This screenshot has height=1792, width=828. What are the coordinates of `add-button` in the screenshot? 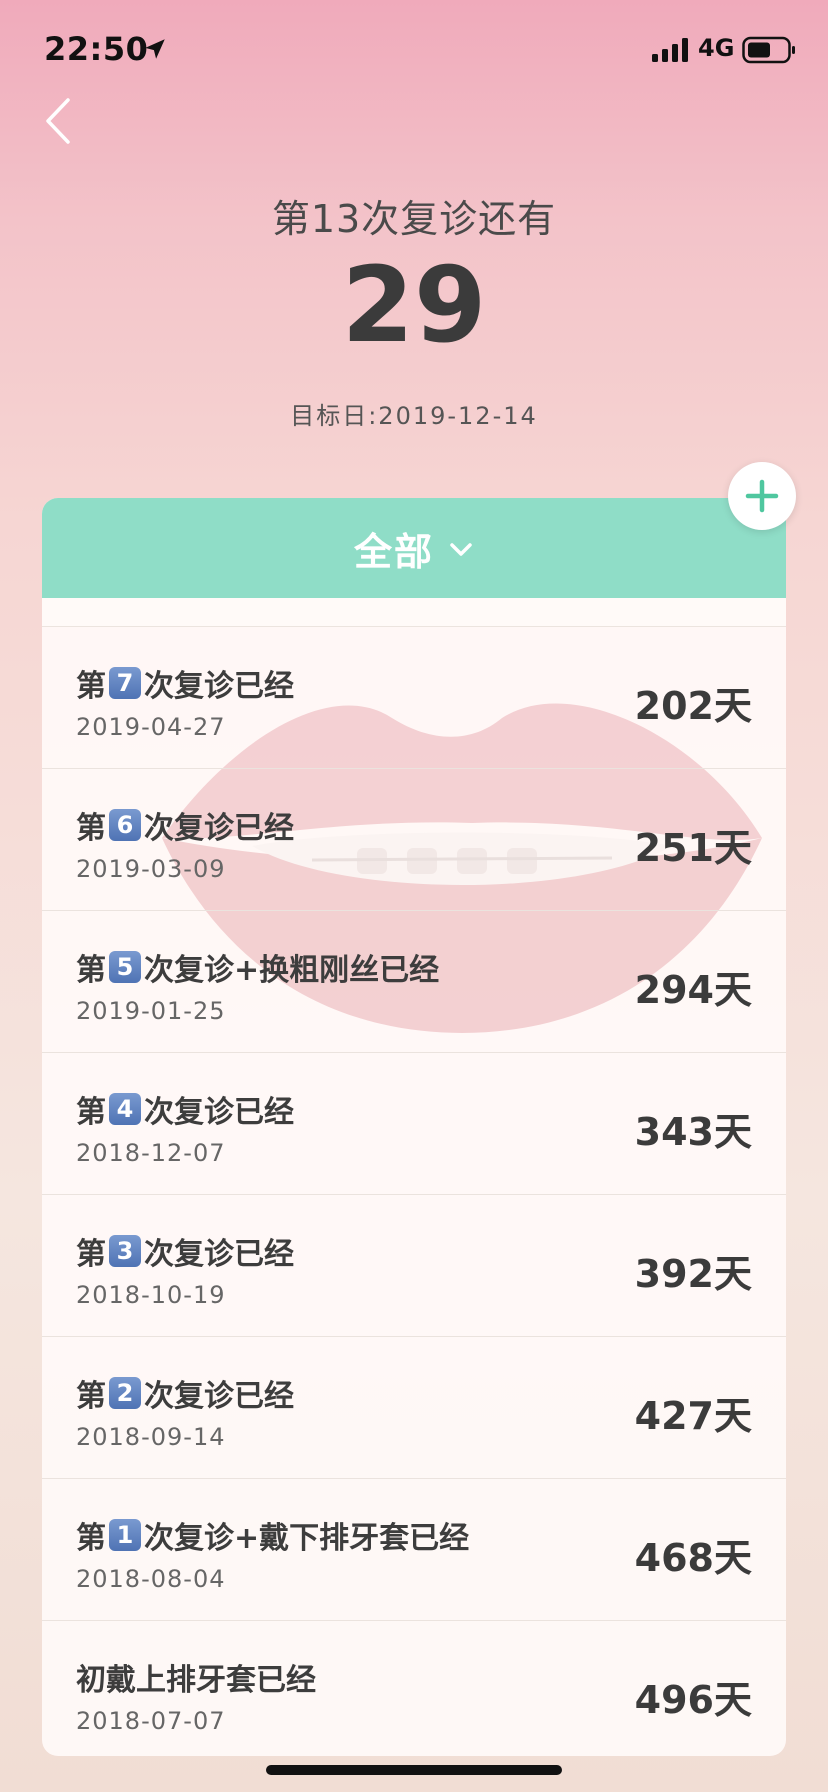 It's located at (762, 496).